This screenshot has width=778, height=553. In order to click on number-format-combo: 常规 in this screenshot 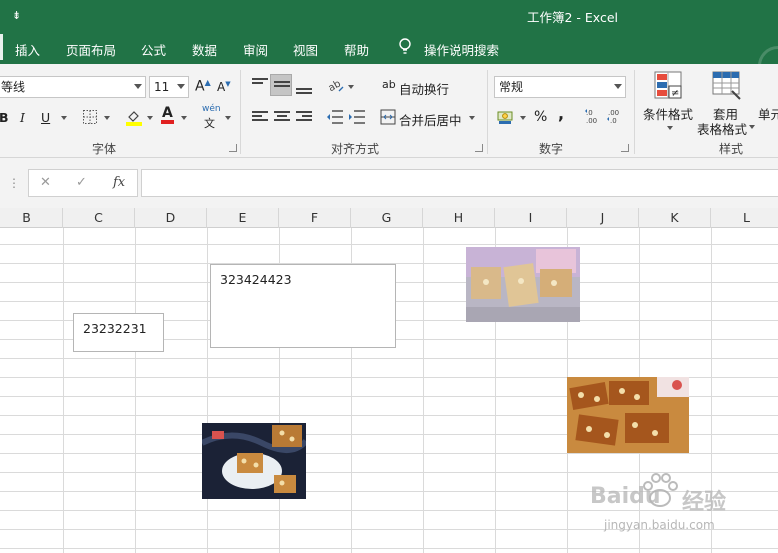, I will do `click(560, 87)`.